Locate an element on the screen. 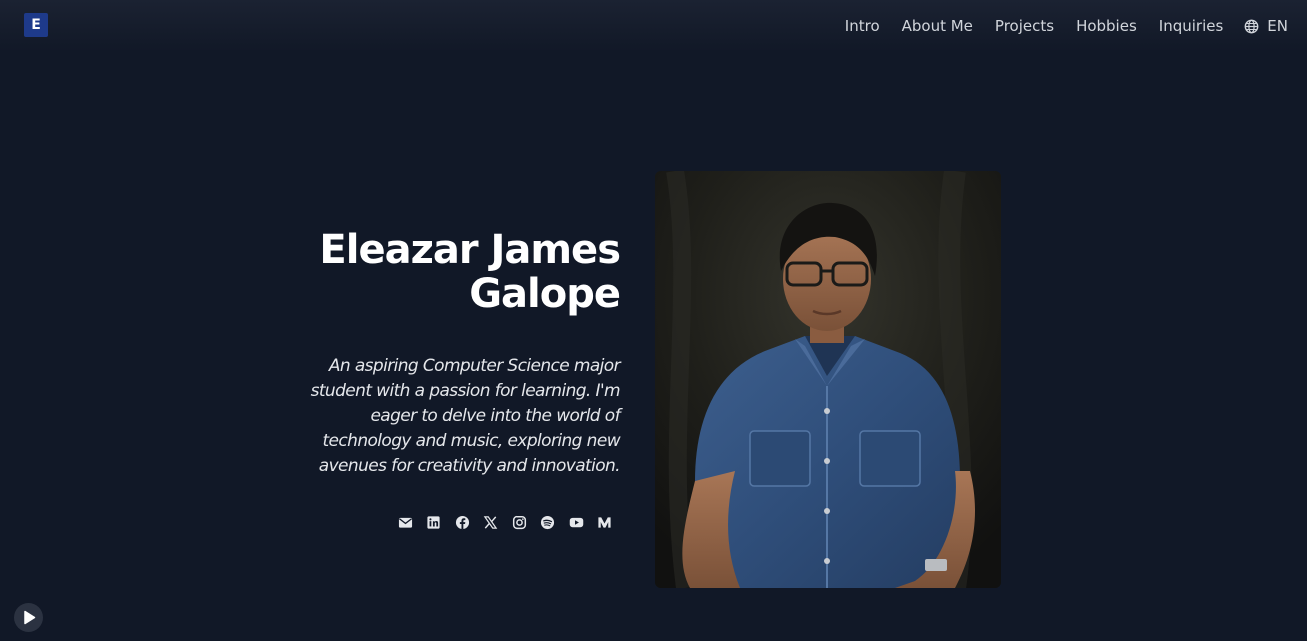  youtube-icon is located at coordinates (576, 522).